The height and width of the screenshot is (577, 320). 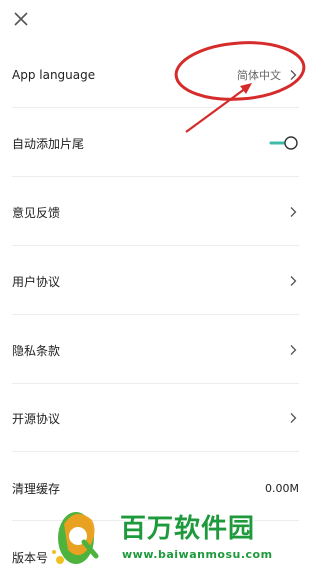 What do you see at coordinates (284, 143) in the screenshot?
I see `auto-add-credits-toggle` at bounding box center [284, 143].